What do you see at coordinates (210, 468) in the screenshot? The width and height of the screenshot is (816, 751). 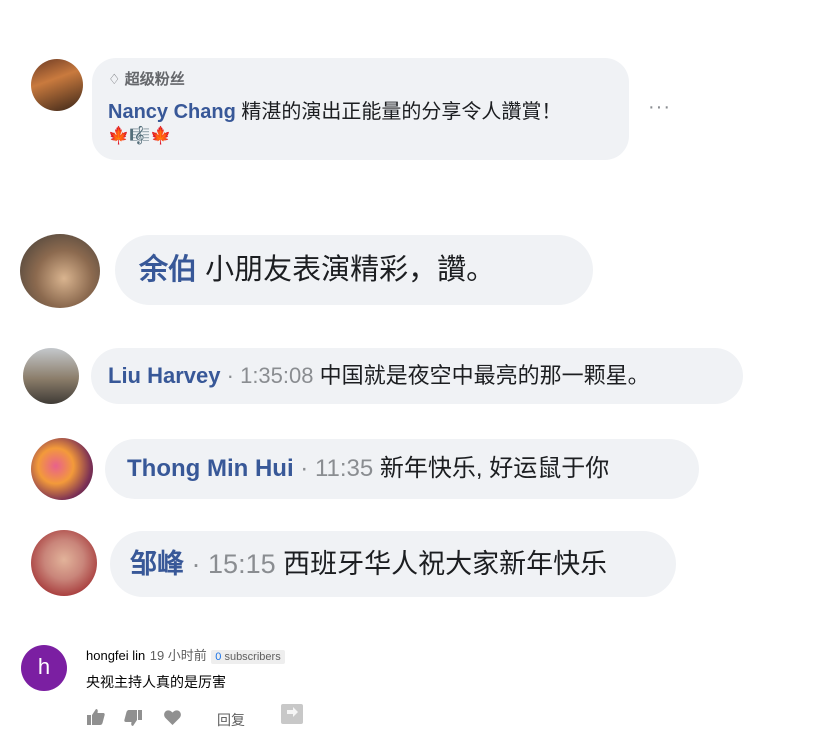 I see `commenter-name: Thong Min Hui` at bounding box center [210, 468].